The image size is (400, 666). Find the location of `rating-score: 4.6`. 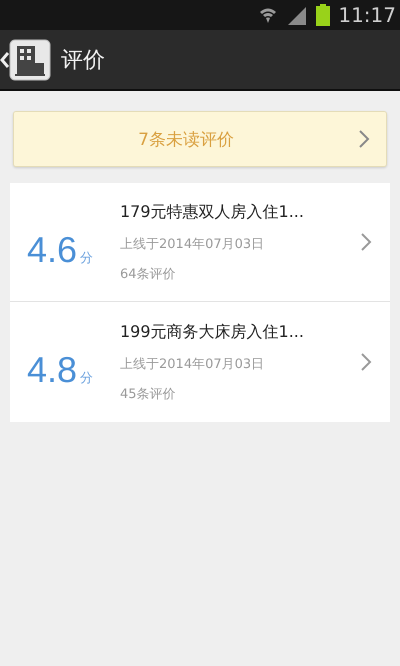

rating-score: 4.6 is located at coordinates (52, 250).